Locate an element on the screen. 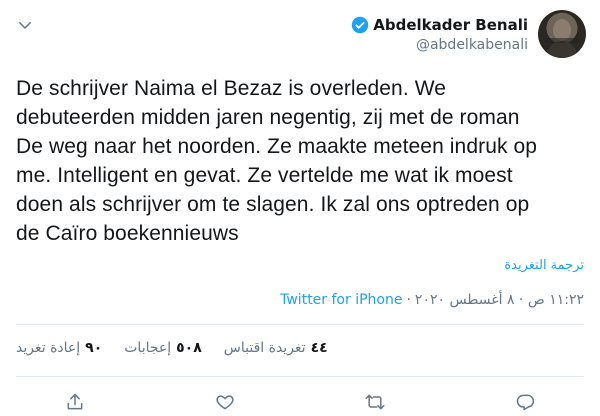  author-names: Abdelkader Benali @abdelkabenali is located at coordinates (439, 31).